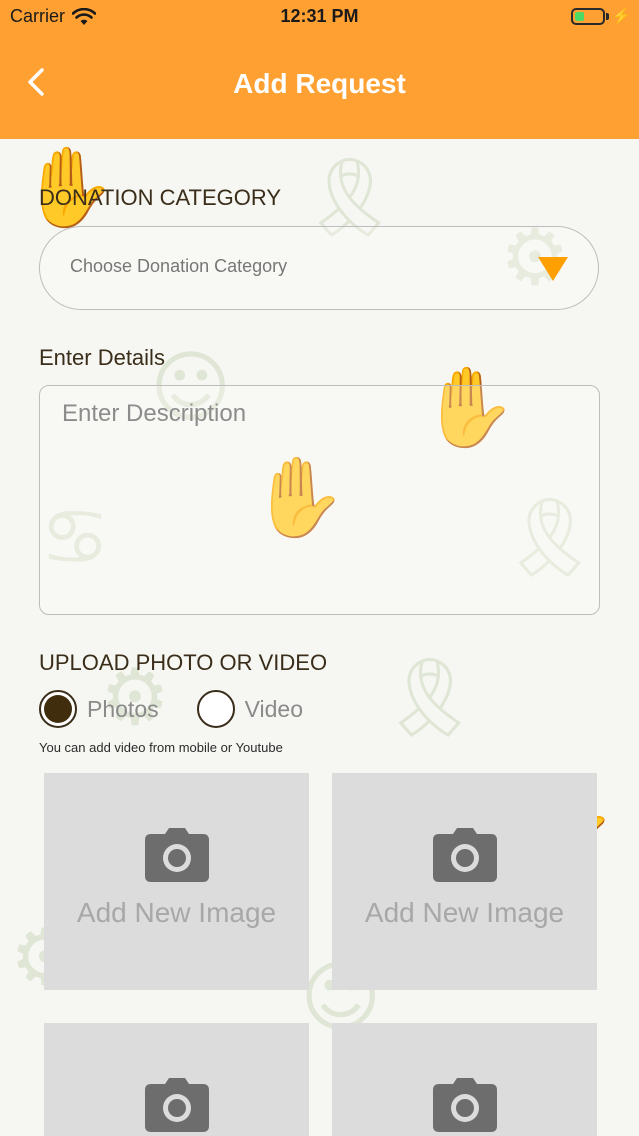 This screenshot has width=639, height=1136. I want to click on description-placeholder: Enter Description, so click(154, 413).